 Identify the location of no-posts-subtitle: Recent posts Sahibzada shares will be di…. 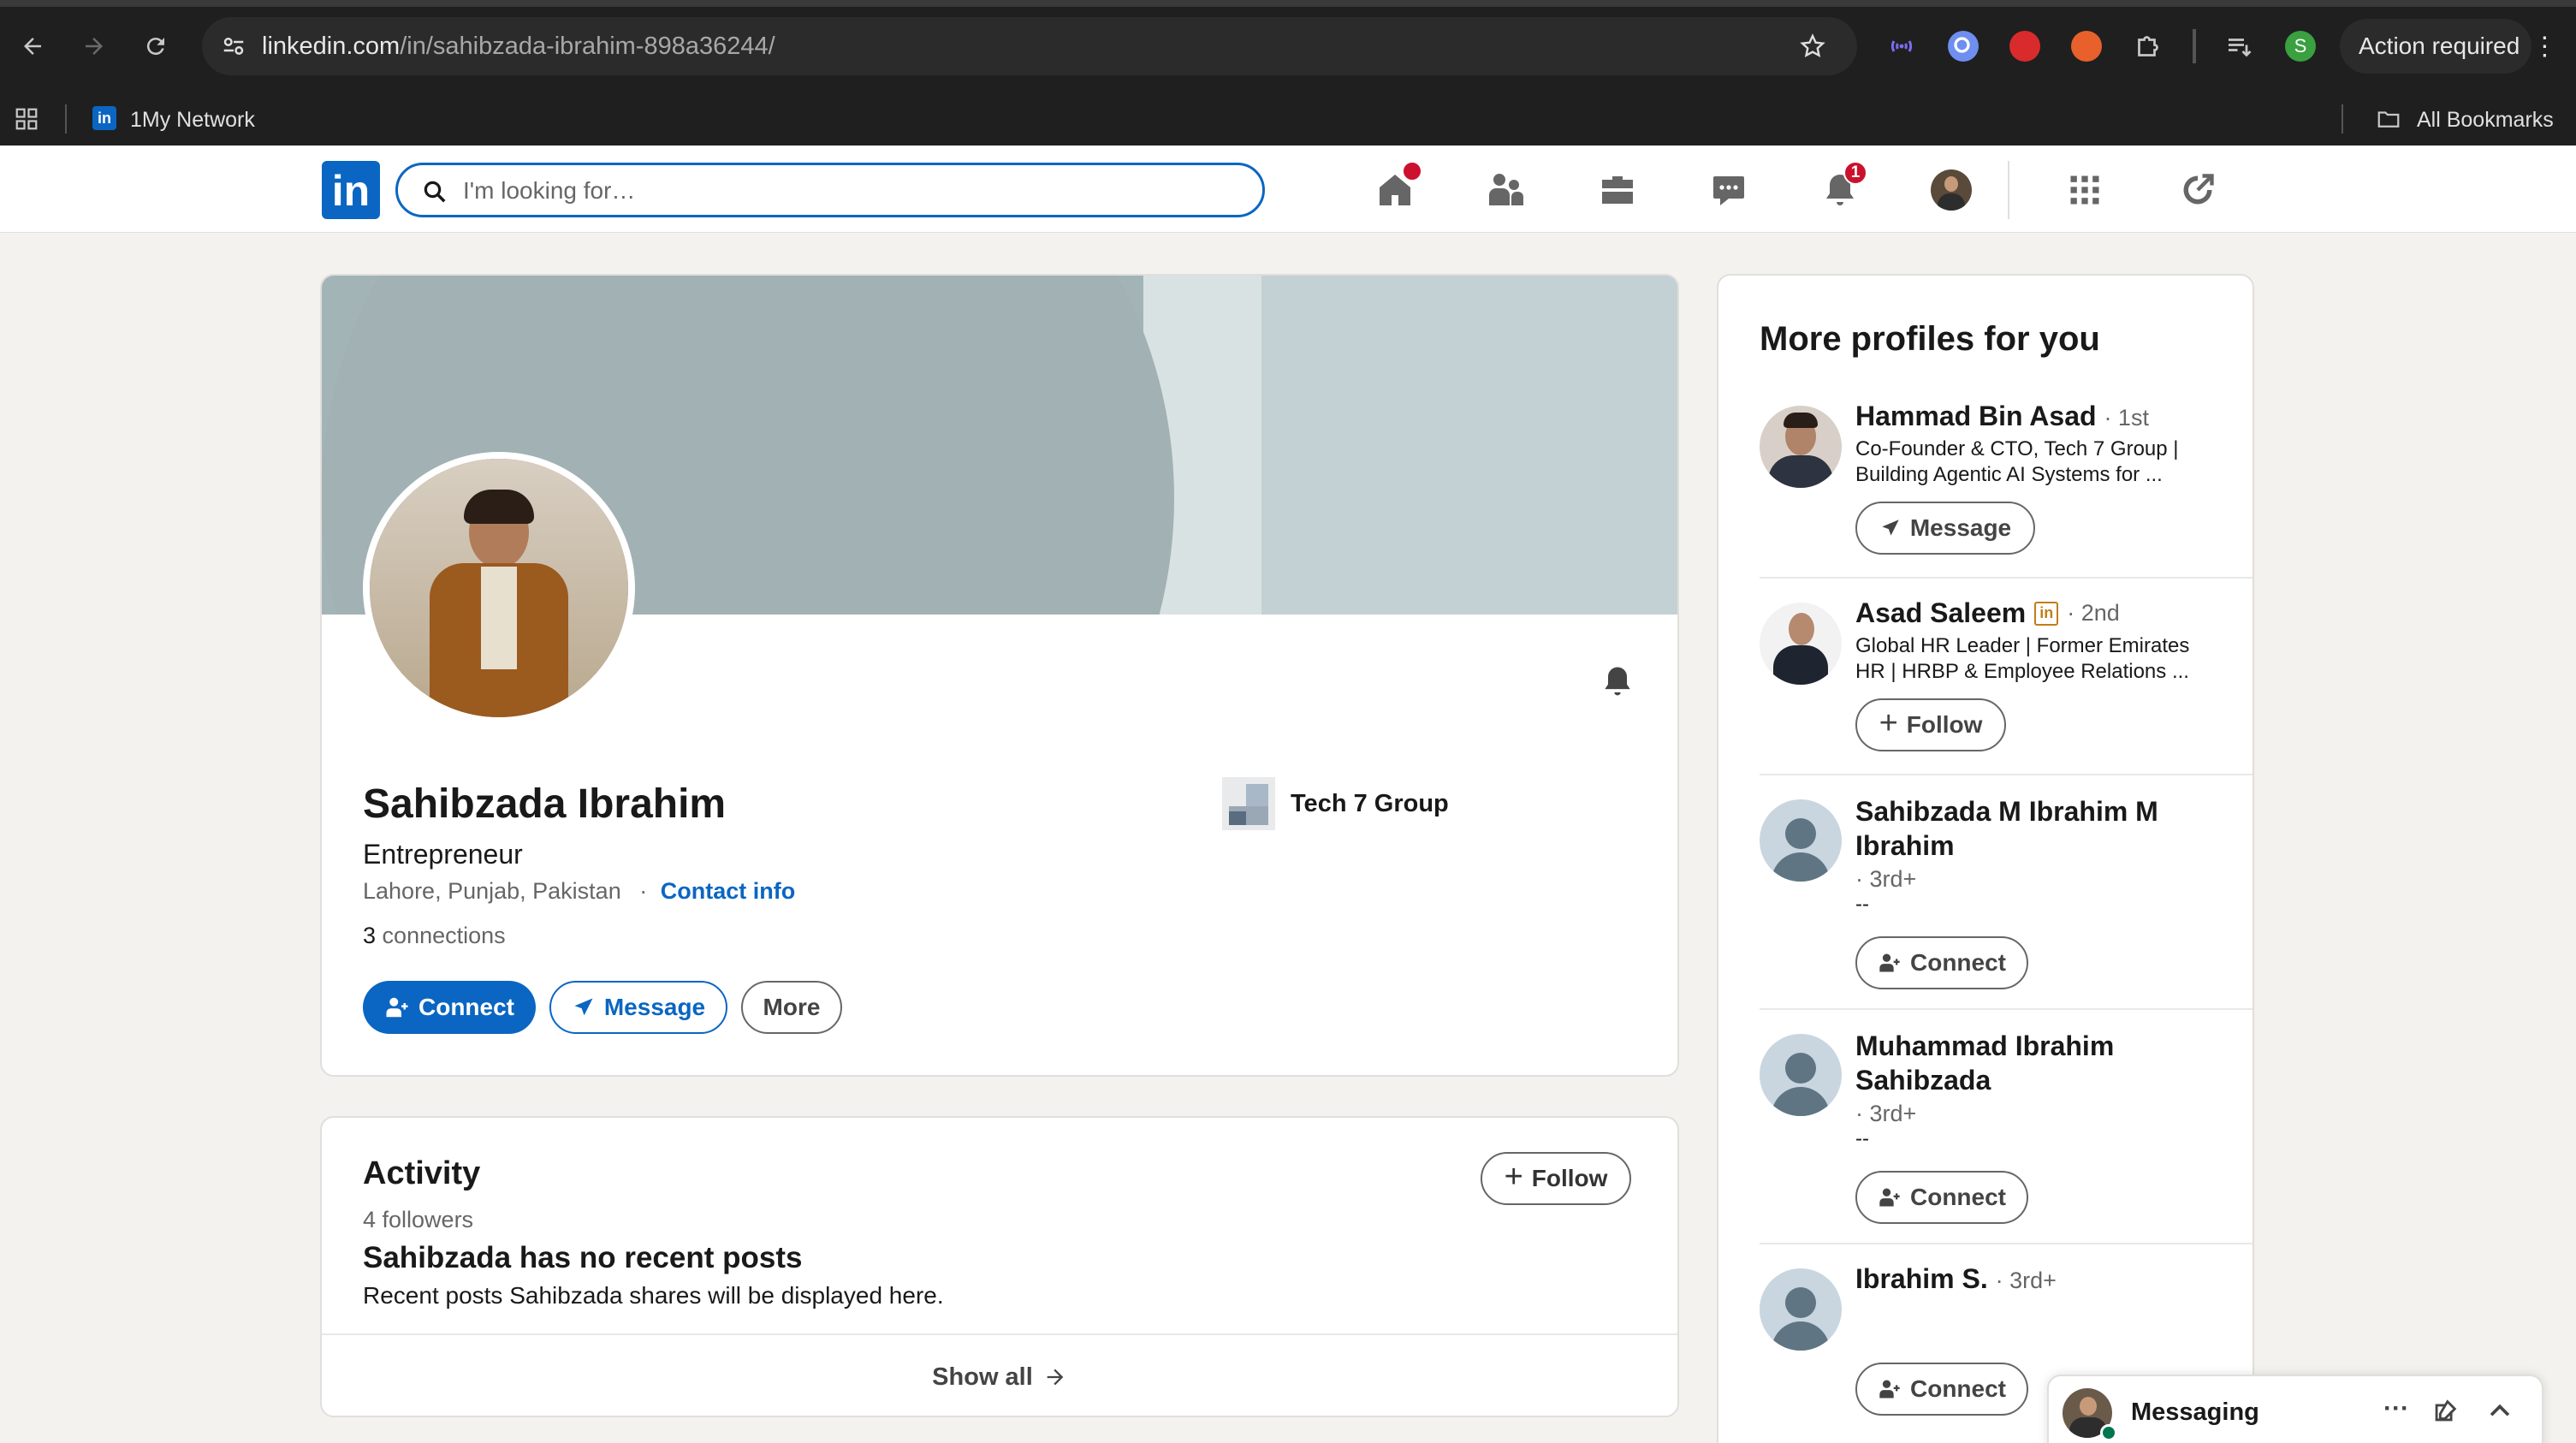
(653, 1295).